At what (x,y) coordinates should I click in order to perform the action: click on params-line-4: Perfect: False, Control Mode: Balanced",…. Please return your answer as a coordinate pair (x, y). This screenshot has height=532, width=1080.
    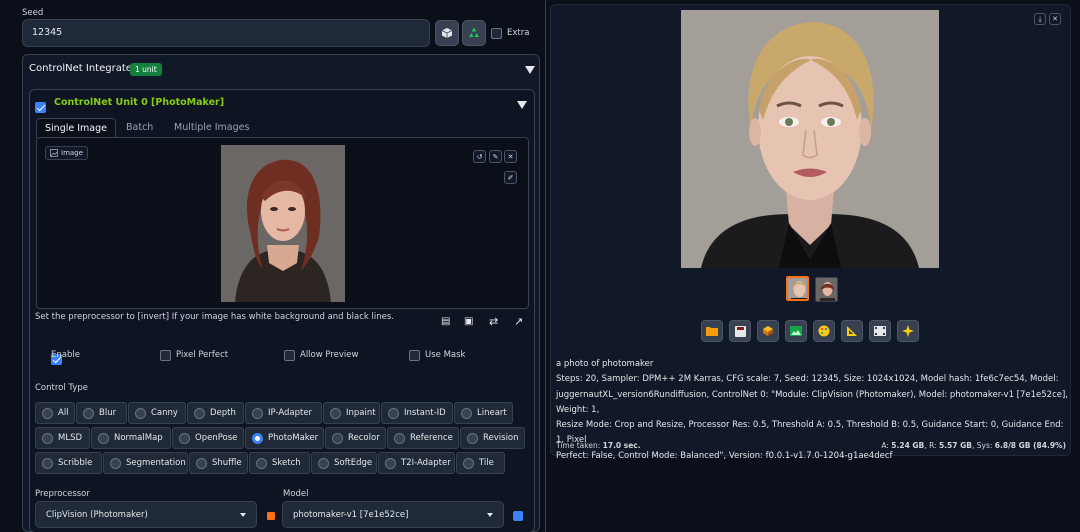
    Looking at the image, I should click on (724, 455).